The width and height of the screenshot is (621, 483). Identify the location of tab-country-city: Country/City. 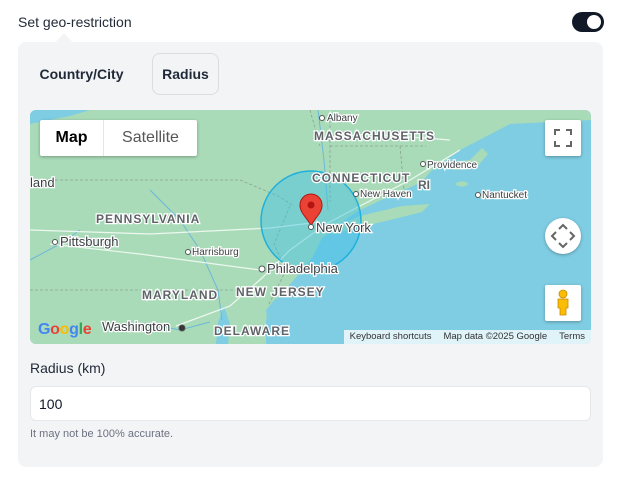
(81, 74).